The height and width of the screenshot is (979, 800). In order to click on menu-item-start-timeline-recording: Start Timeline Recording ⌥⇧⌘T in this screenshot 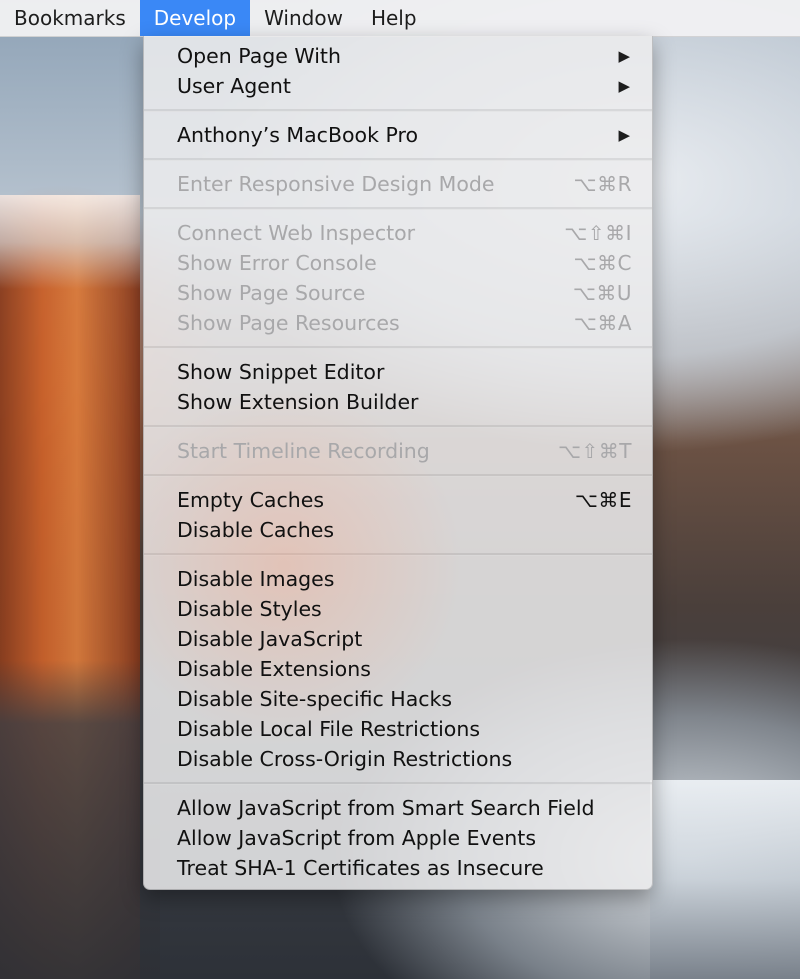, I will do `click(398, 451)`.